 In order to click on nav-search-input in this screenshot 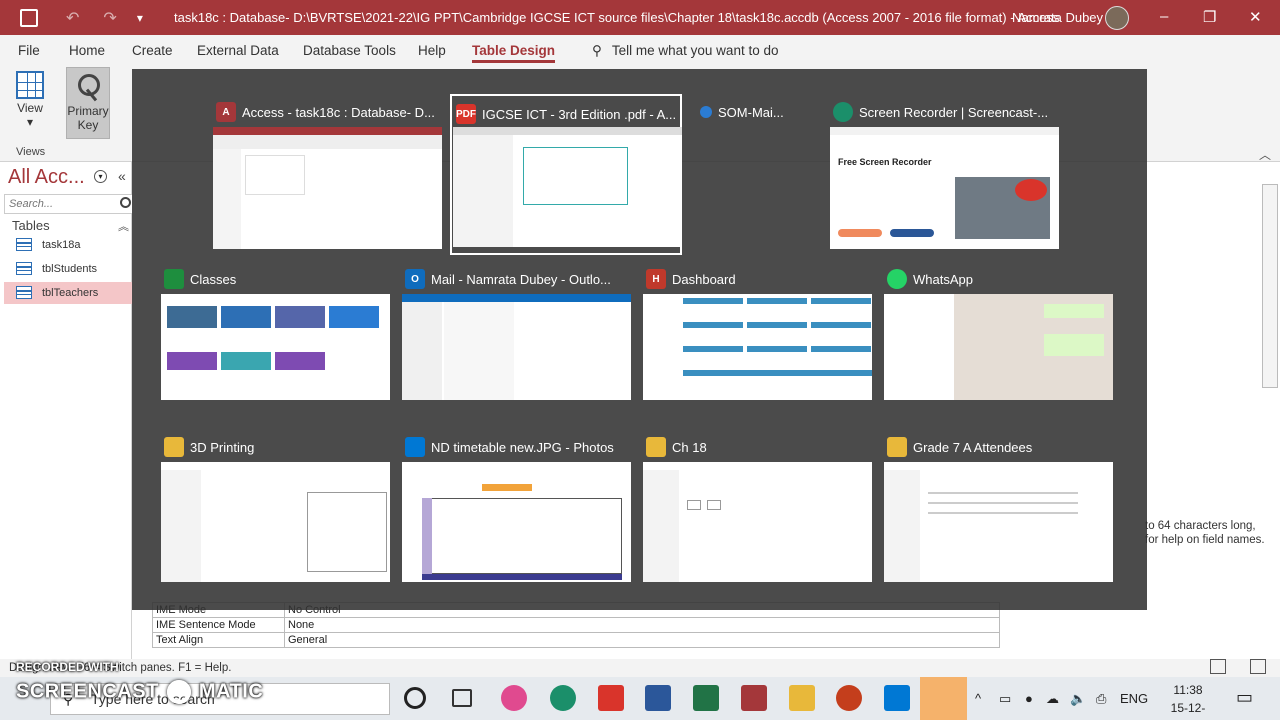, I will do `click(69, 204)`.